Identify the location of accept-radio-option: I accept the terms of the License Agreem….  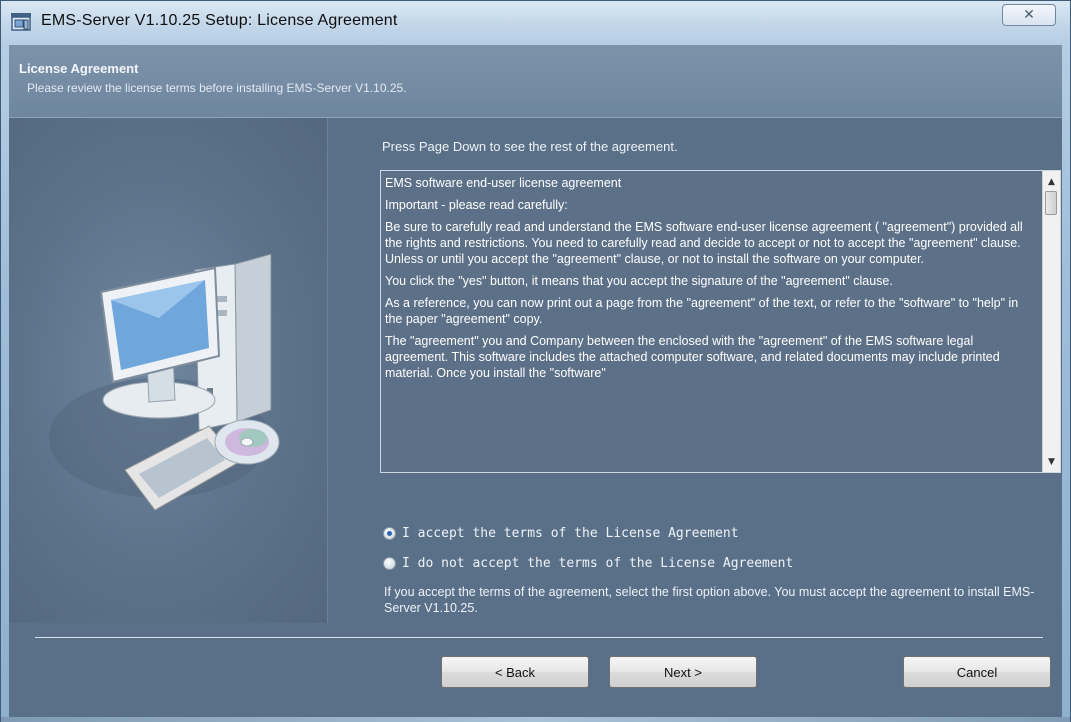
(561, 533).